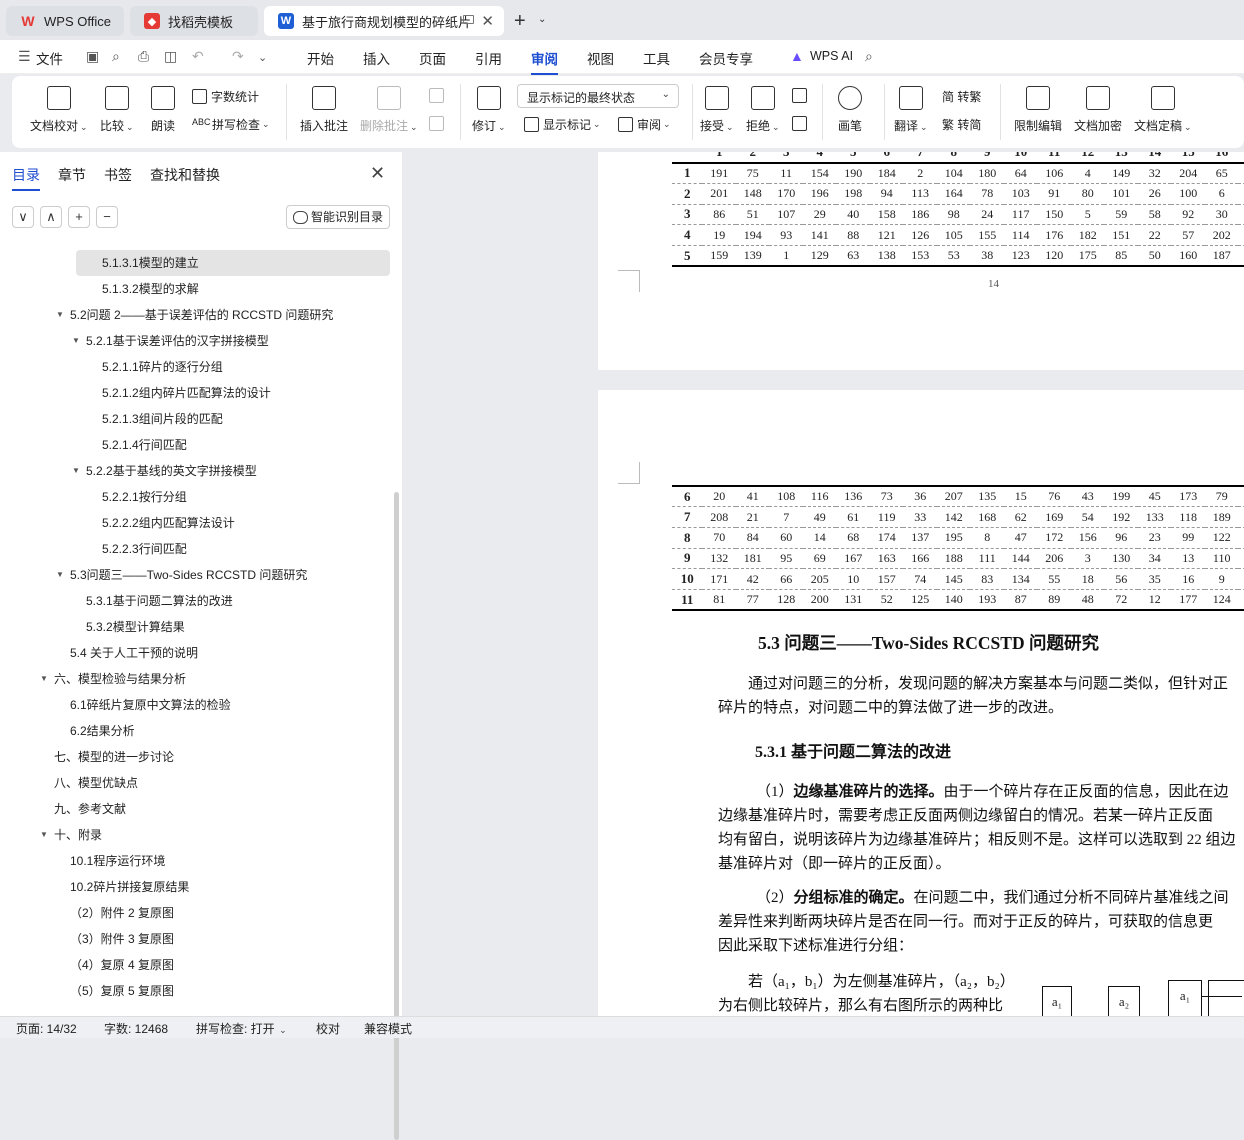 This screenshot has height=1140, width=1244. What do you see at coordinates (953, 194) in the screenshot?
I see `table-cell: 164` at bounding box center [953, 194].